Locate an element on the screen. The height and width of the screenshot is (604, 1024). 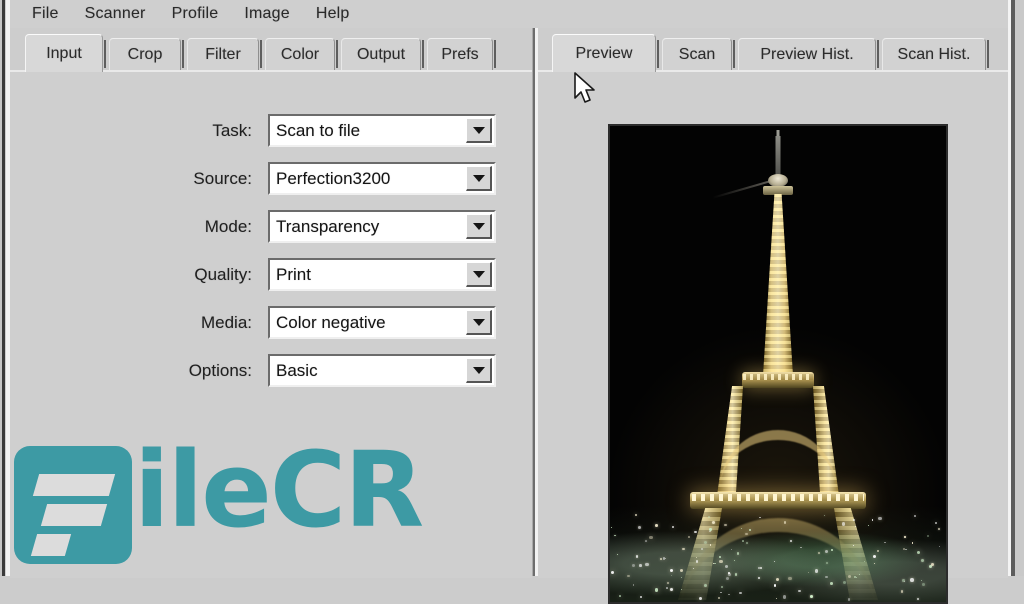
watermark-text: ileCR is located at coordinates (279, 490).